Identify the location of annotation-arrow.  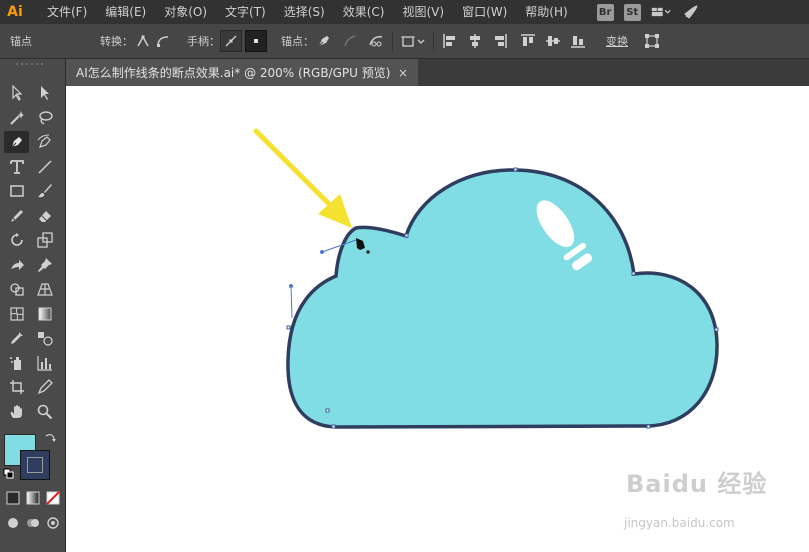
(302, 178).